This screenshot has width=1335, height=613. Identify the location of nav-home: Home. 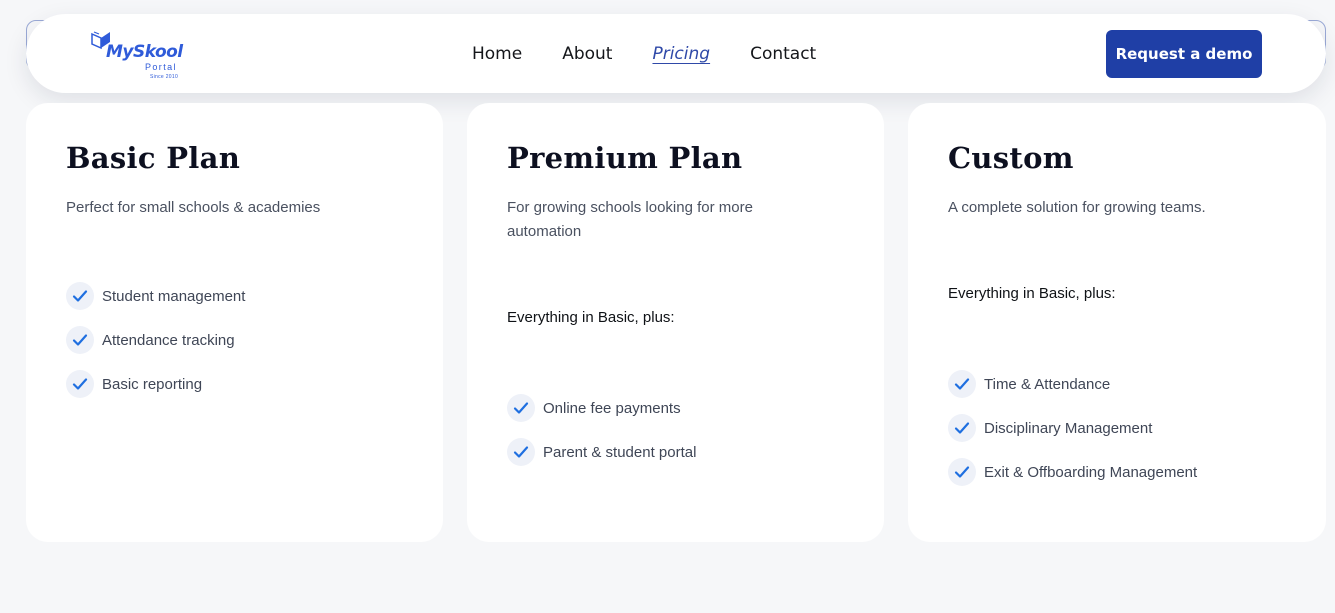
(497, 54).